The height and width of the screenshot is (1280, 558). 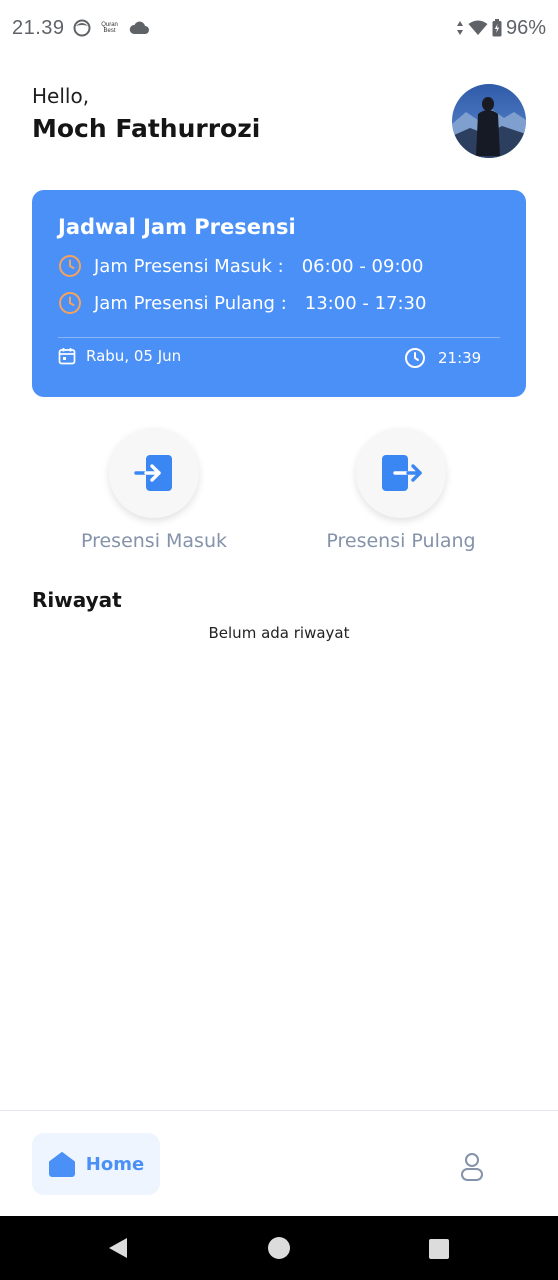 What do you see at coordinates (525, 27) in the screenshot?
I see `battery-percentage: 96%` at bounding box center [525, 27].